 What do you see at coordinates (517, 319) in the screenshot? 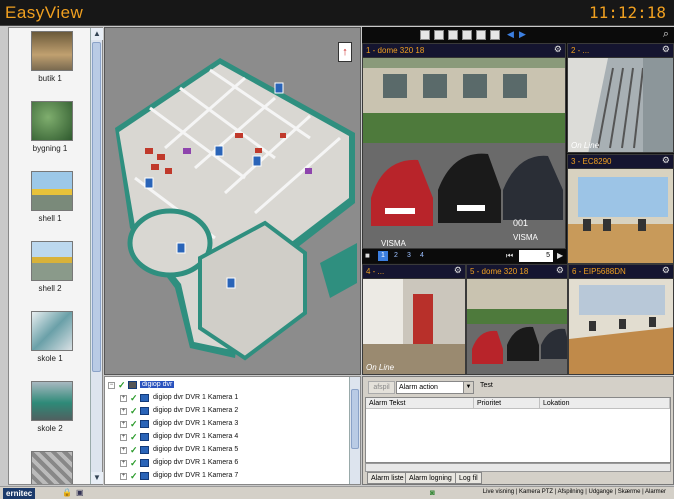
I see `camera-tile-5: 5 - dome 320 18 ⚙` at bounding box center [517, 319].